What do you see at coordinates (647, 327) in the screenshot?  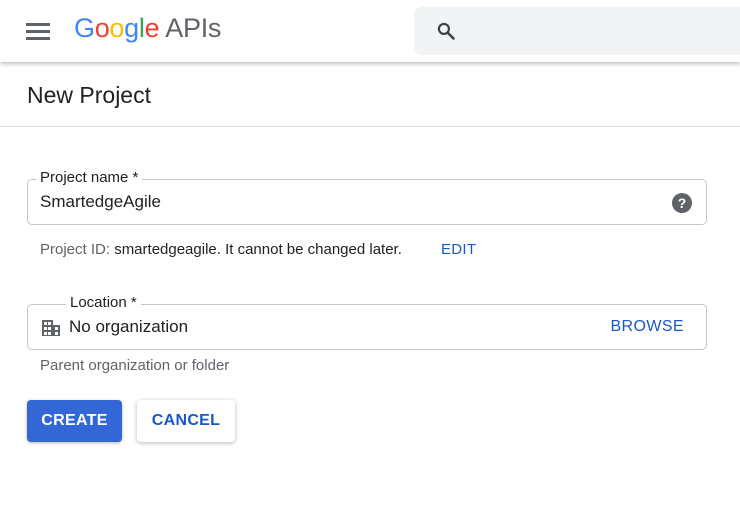 I see `browse-button: BROWSE` at bounding box center [647, 327].